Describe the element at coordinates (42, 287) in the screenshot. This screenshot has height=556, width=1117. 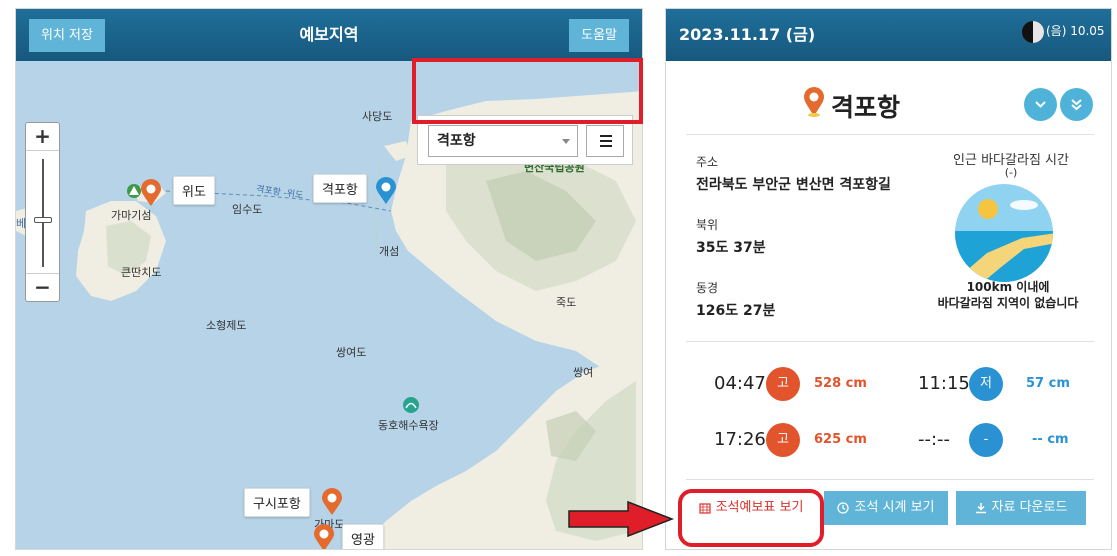
I see `zoom-out-button: −` at that location.